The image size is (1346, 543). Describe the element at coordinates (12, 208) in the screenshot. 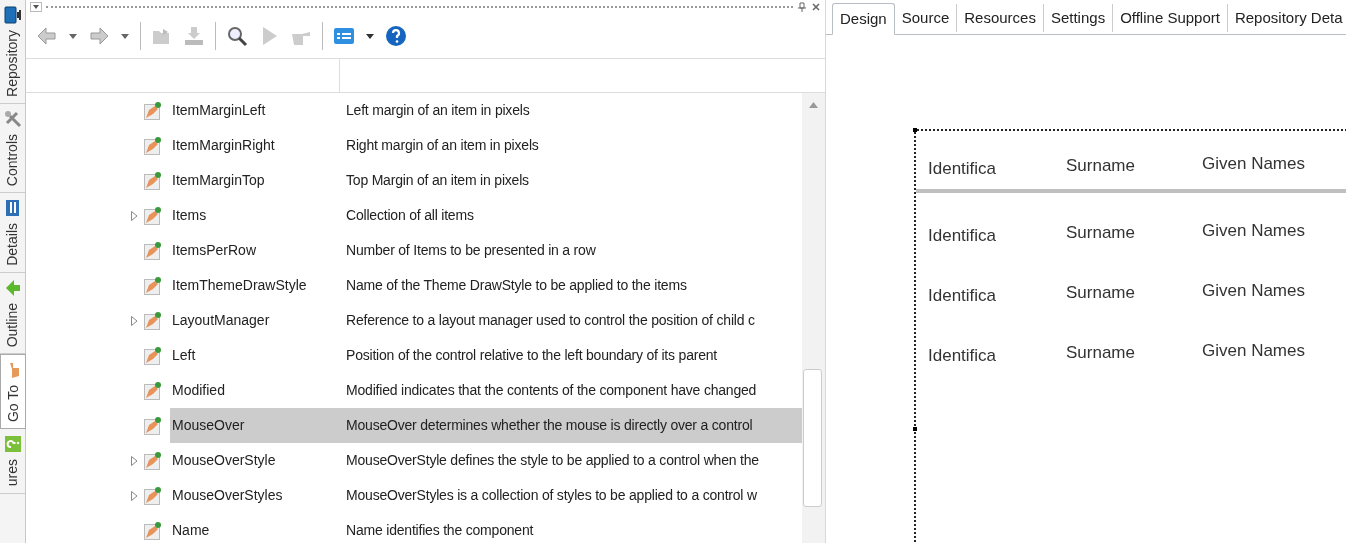

I see `form-icon` at that location.